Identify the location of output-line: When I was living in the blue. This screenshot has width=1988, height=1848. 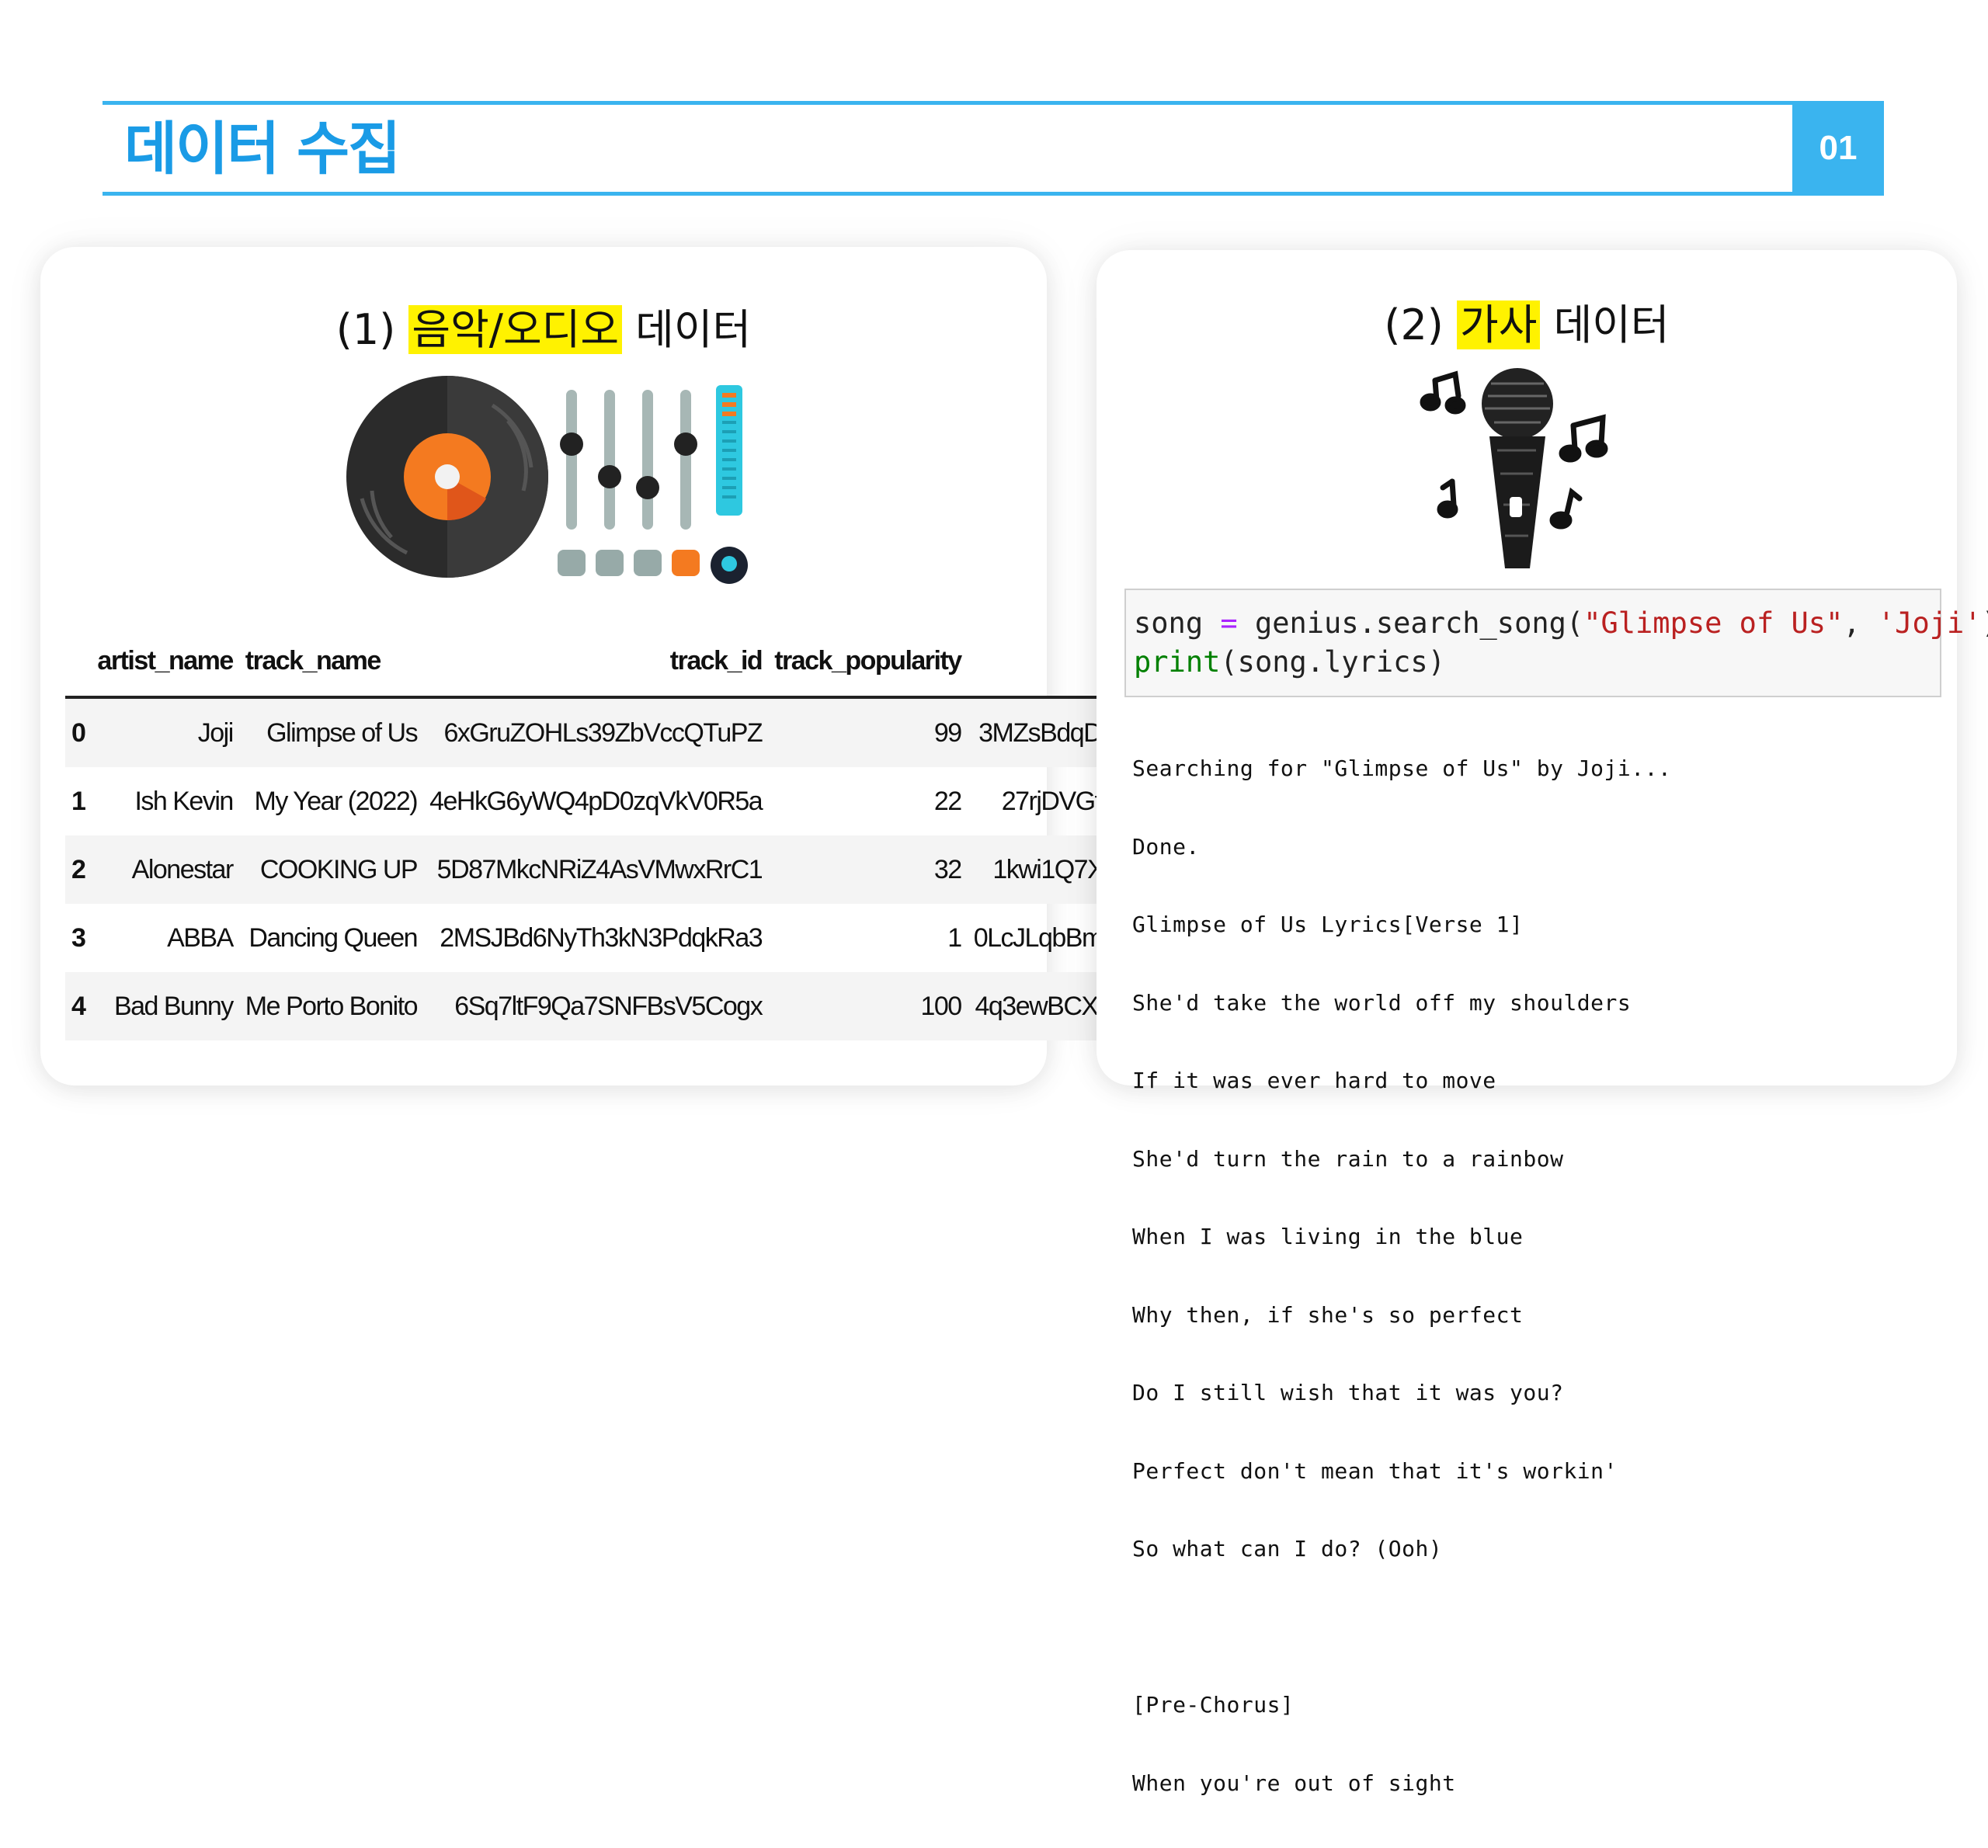
(1328, 1236).